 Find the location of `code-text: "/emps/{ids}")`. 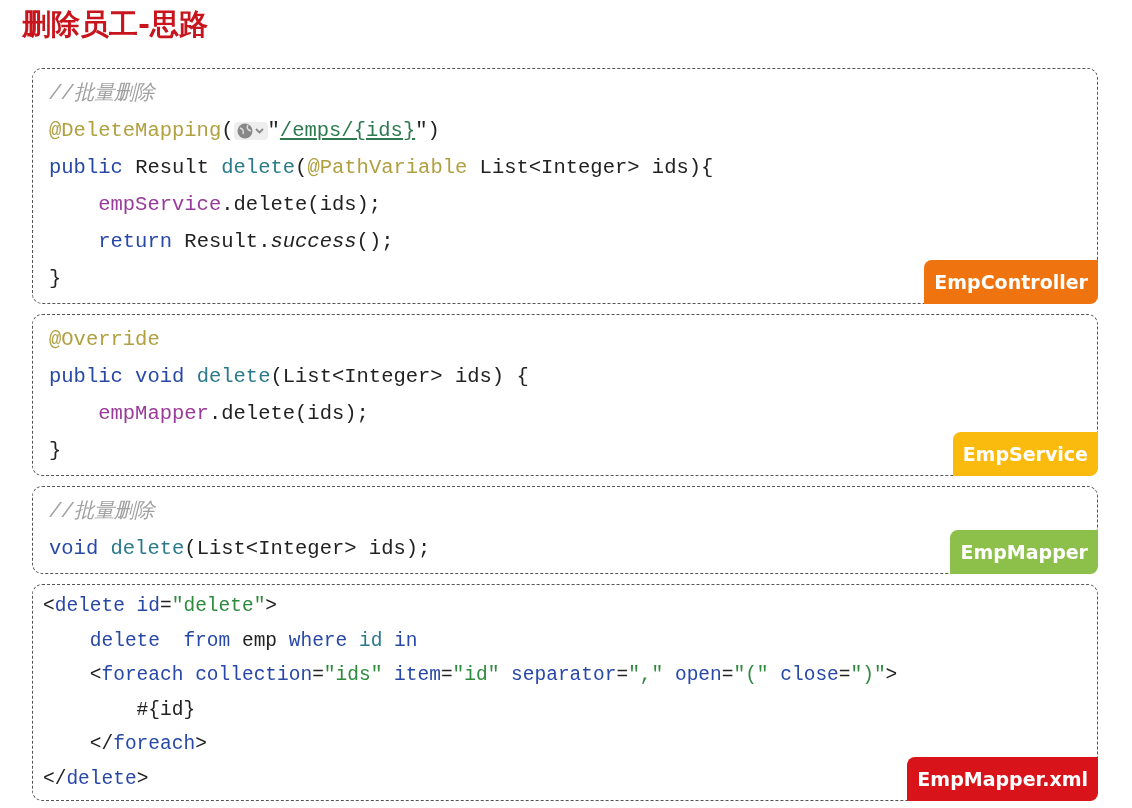

code-text: "/emps/{ids}") is located at coordinates (353, 131).